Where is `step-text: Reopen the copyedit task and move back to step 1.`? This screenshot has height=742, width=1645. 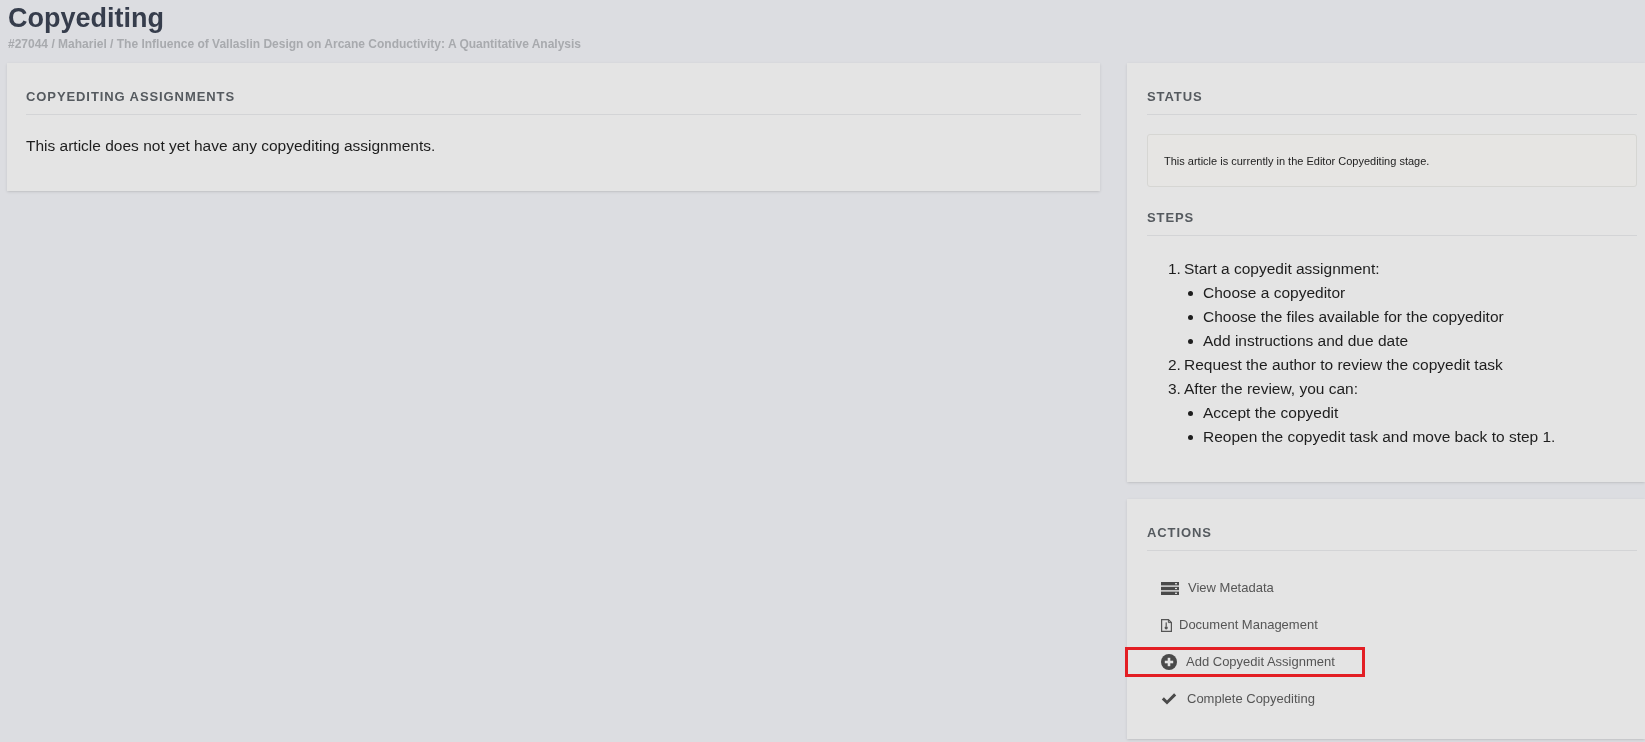 step-text: Reopen the copyedit task and move back to step 1. is located at coordinates (1379, 437).